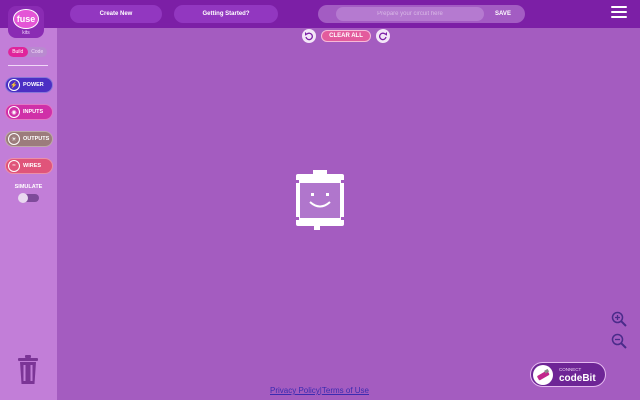  I want to click on simulate-label: SIMULATE, so click(28, 187).